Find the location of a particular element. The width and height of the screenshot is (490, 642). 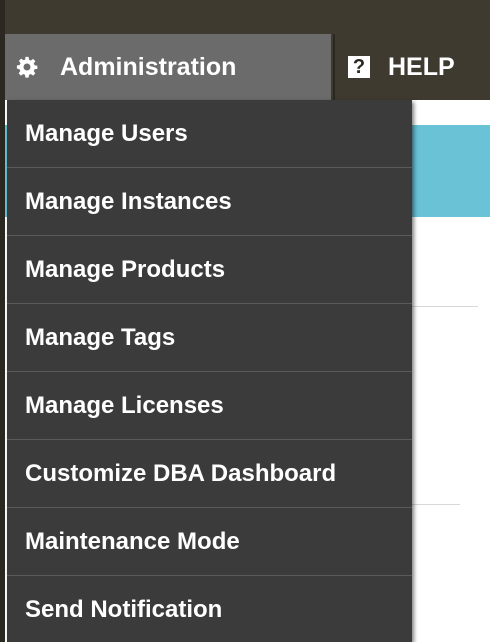

menu-item-manage-products: Manage Products is located at coordinates (209, 270).